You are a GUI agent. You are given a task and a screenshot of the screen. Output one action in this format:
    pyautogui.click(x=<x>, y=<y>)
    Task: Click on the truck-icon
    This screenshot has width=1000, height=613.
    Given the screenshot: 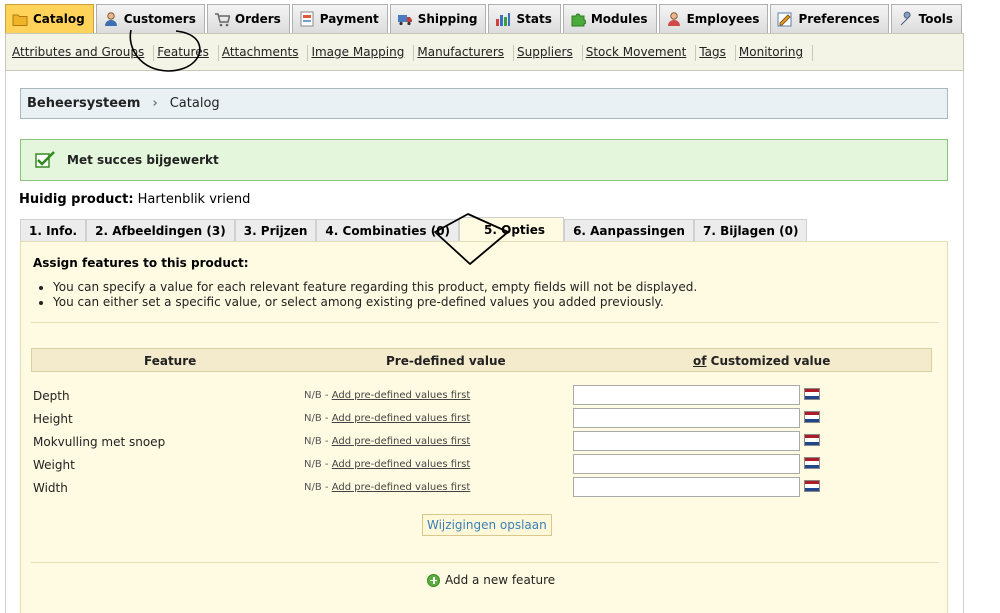 What is the action you would take?
    pyautogui.click(x=405, y=19)
    